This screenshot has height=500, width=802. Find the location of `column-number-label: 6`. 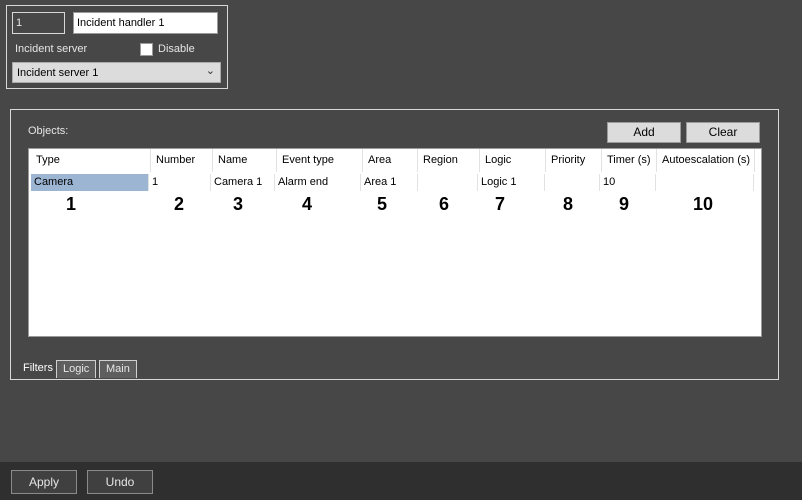

column-number-label: 6 is located at coordinates (443, 204).